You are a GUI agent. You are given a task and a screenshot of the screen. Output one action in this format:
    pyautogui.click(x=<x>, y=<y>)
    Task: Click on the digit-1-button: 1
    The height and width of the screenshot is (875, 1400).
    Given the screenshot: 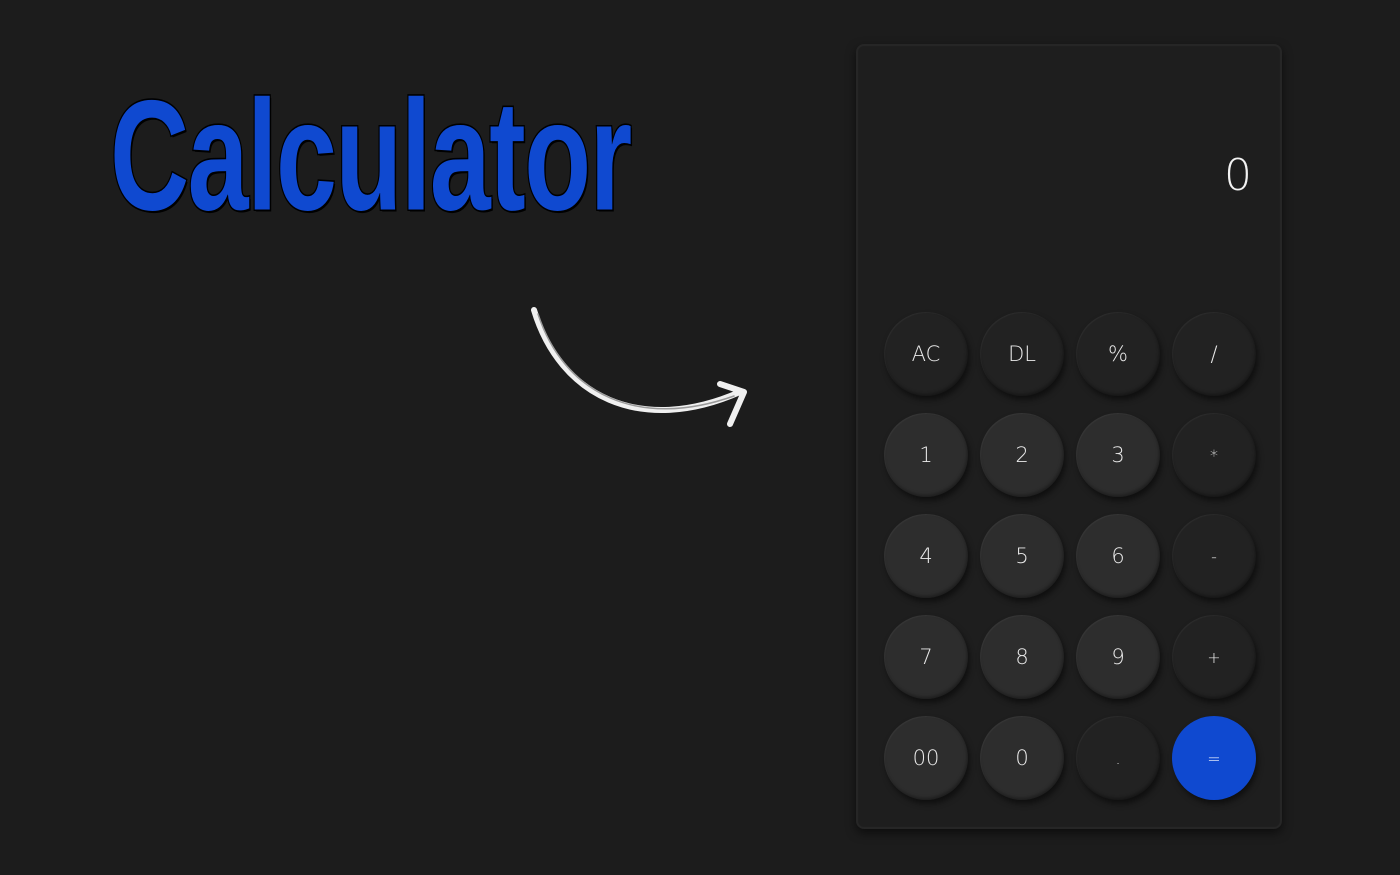 What is the action you would take?
    pyautogui.click(x=926, y=455)
    